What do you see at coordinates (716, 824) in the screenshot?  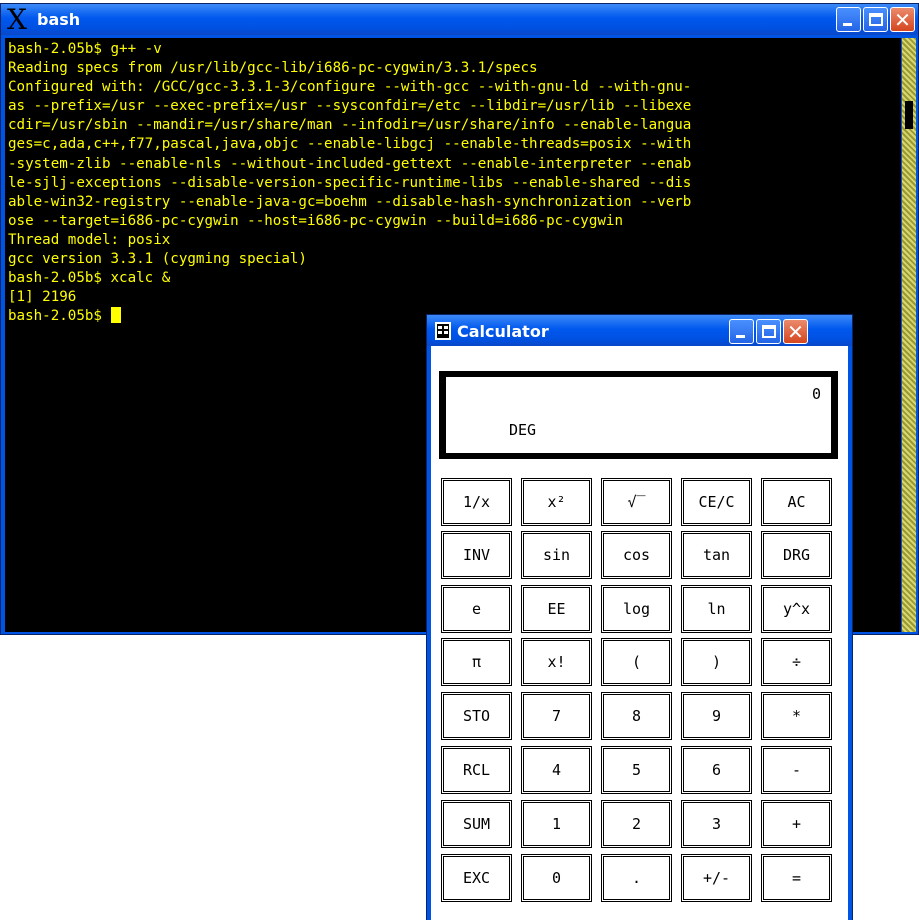 I see `key-3: 3` at bounding box center [716, 824].